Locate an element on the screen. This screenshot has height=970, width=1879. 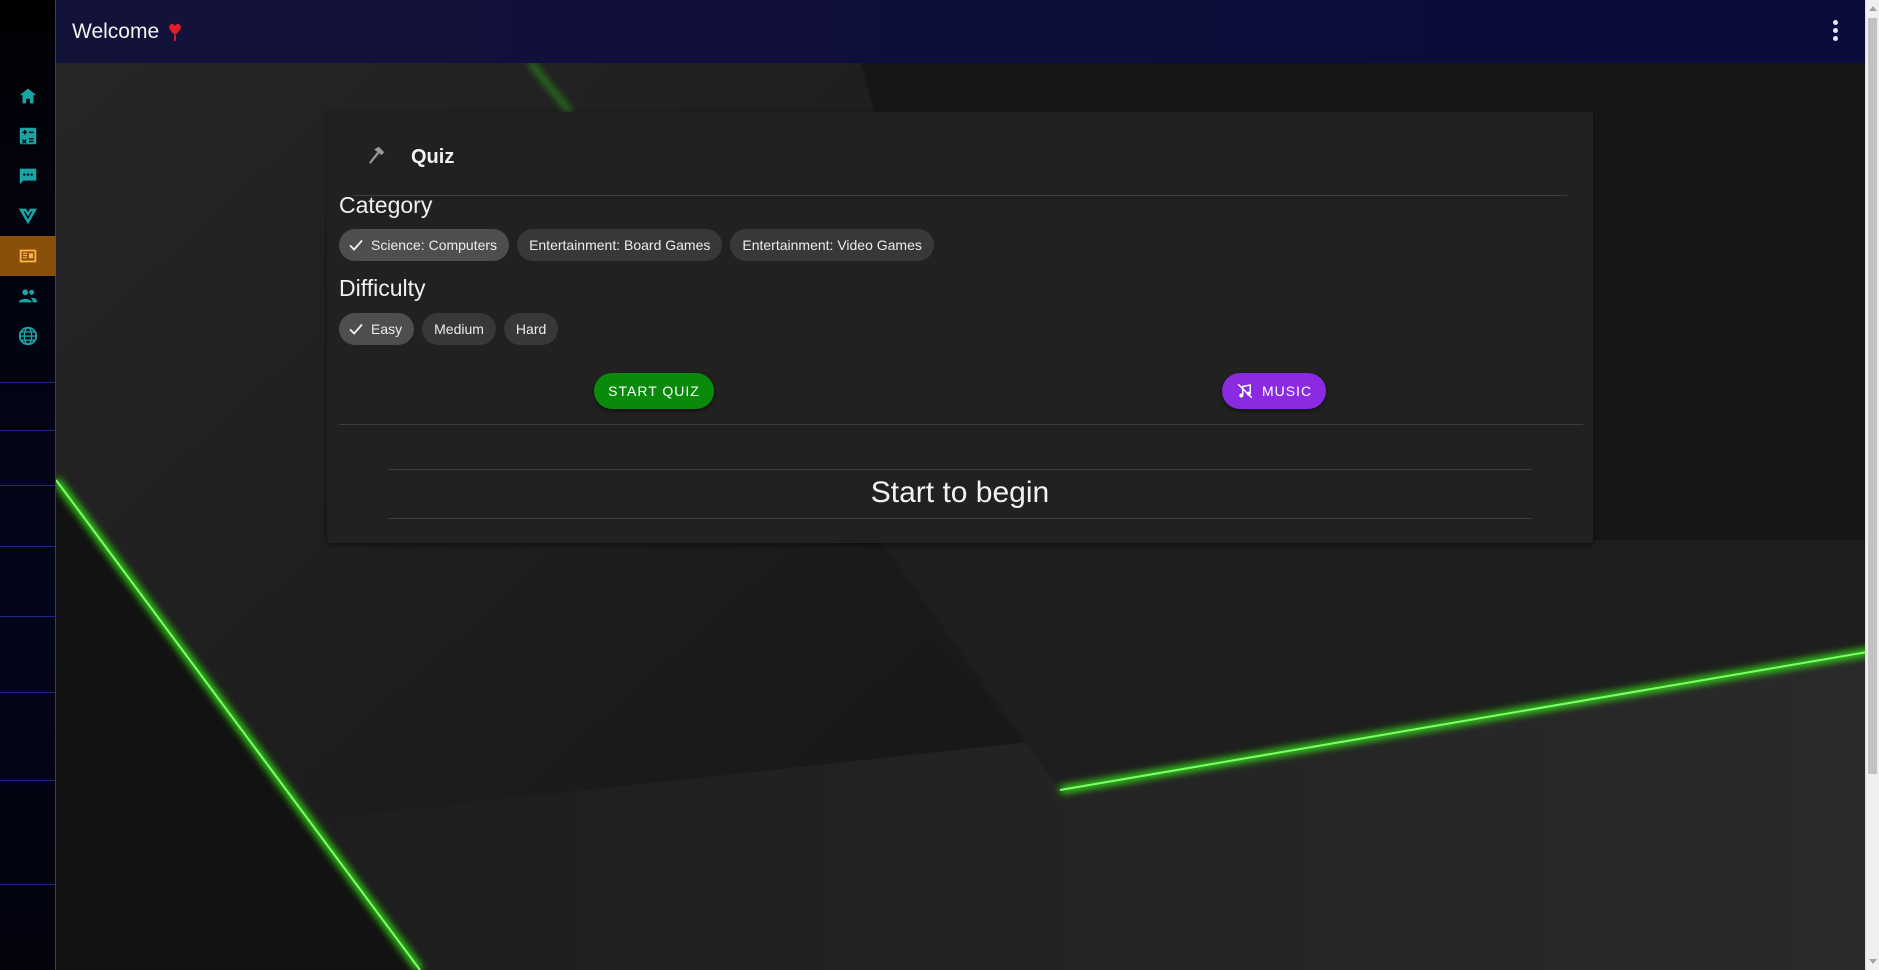
hint-bottom-rule is located at coordinates (960, 518).